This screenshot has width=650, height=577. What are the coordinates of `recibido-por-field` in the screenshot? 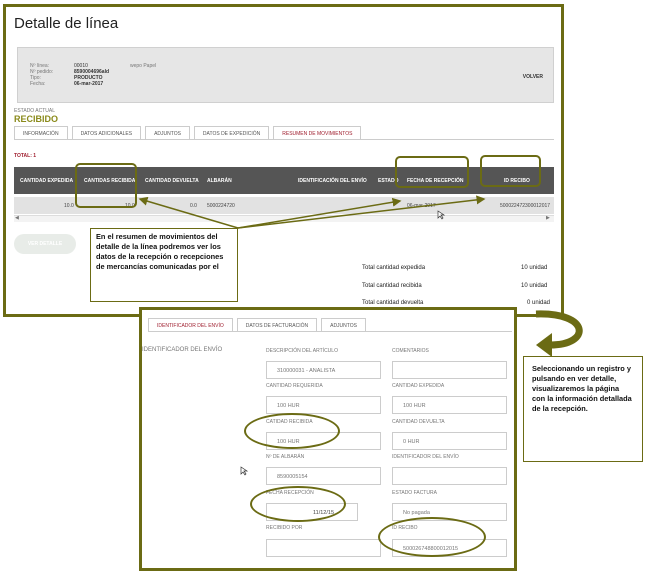 It's located at (323, 548).